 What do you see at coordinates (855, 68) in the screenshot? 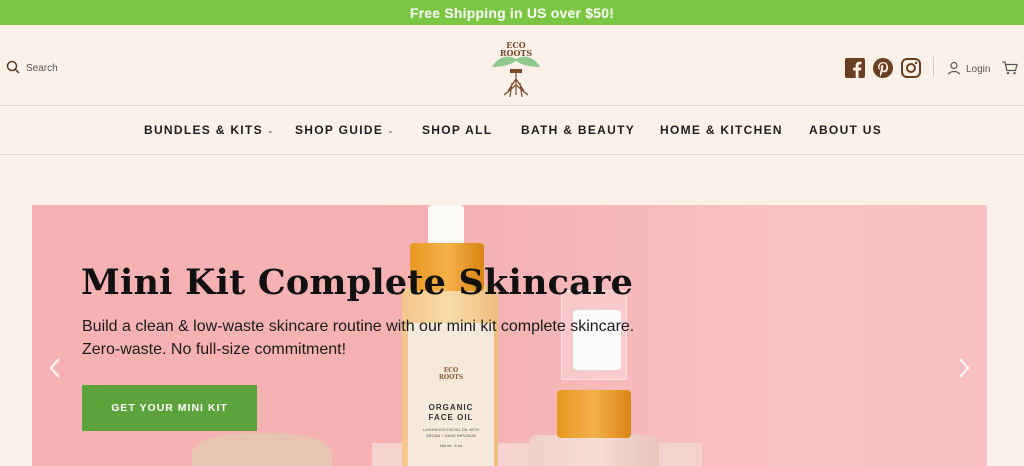
I see `facebook-icon` at bounding box center [855, 68].